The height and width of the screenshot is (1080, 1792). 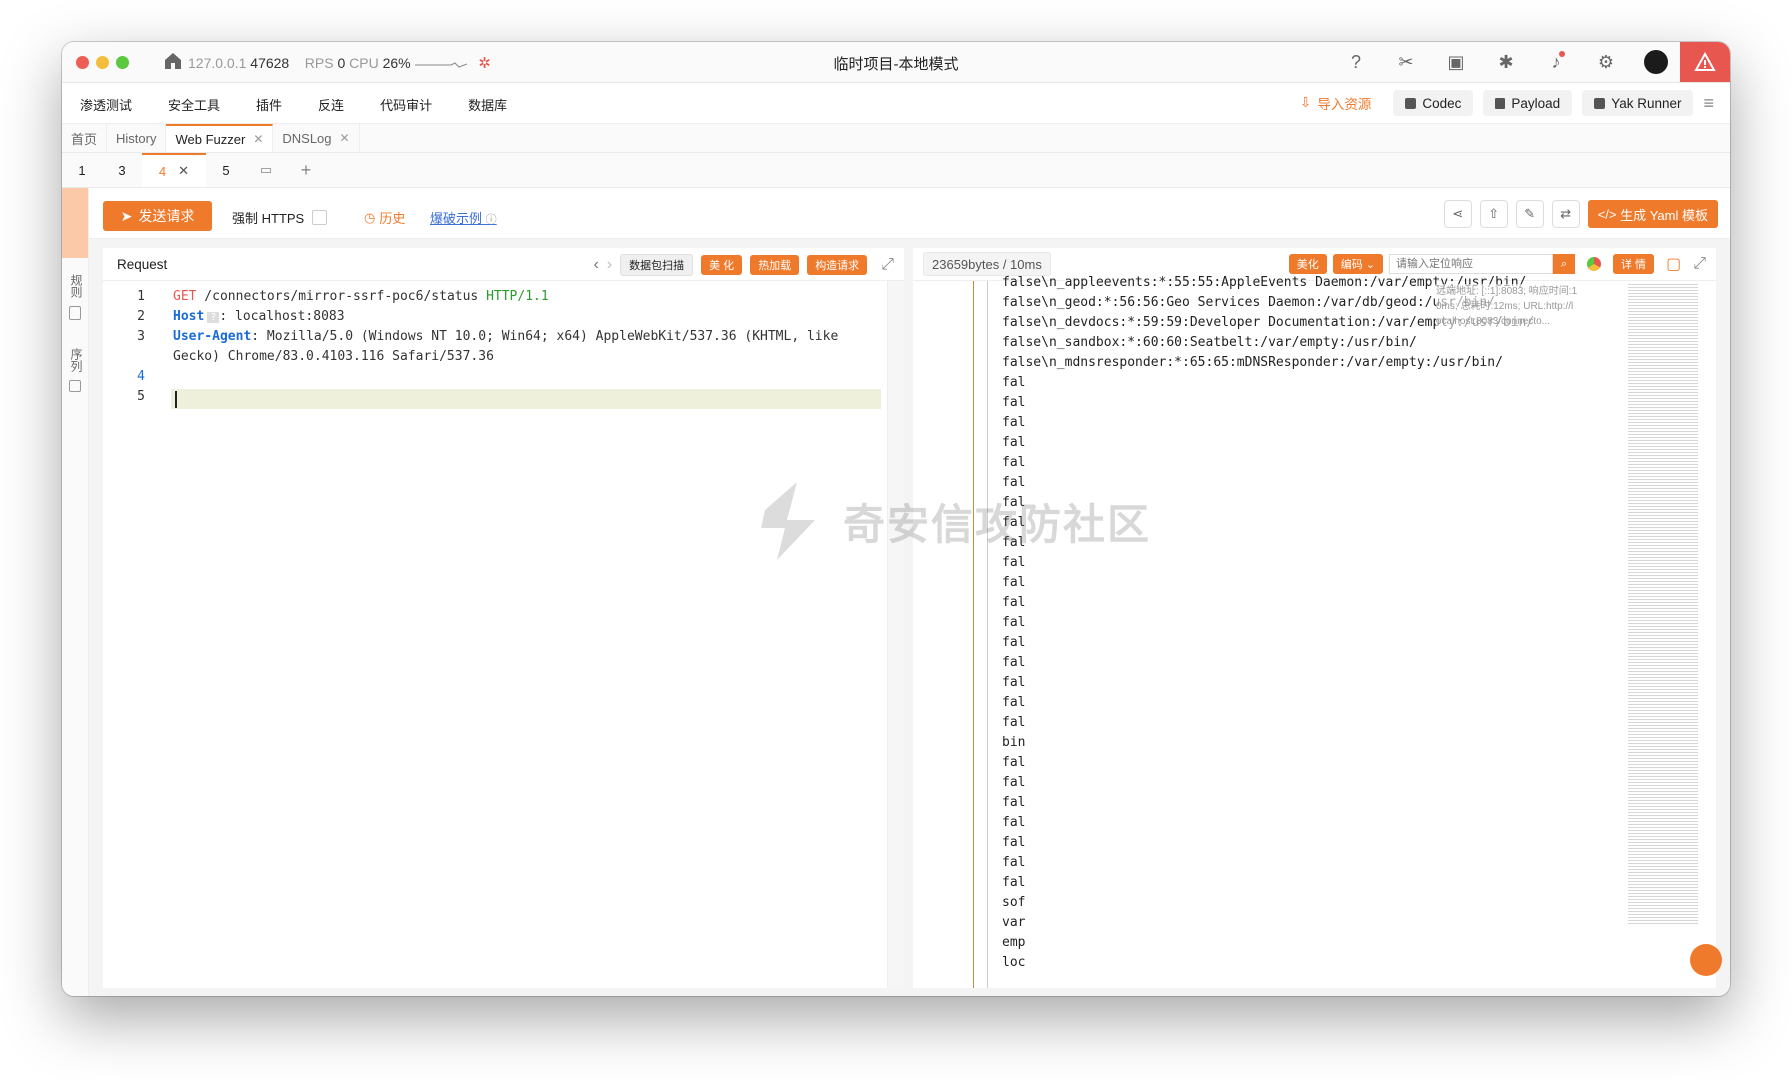 What do you see at coordinates (316, 138) in the screenshot?
I see `tab-dnslog: DNSLog ✕` at bounding box center [316, 138].